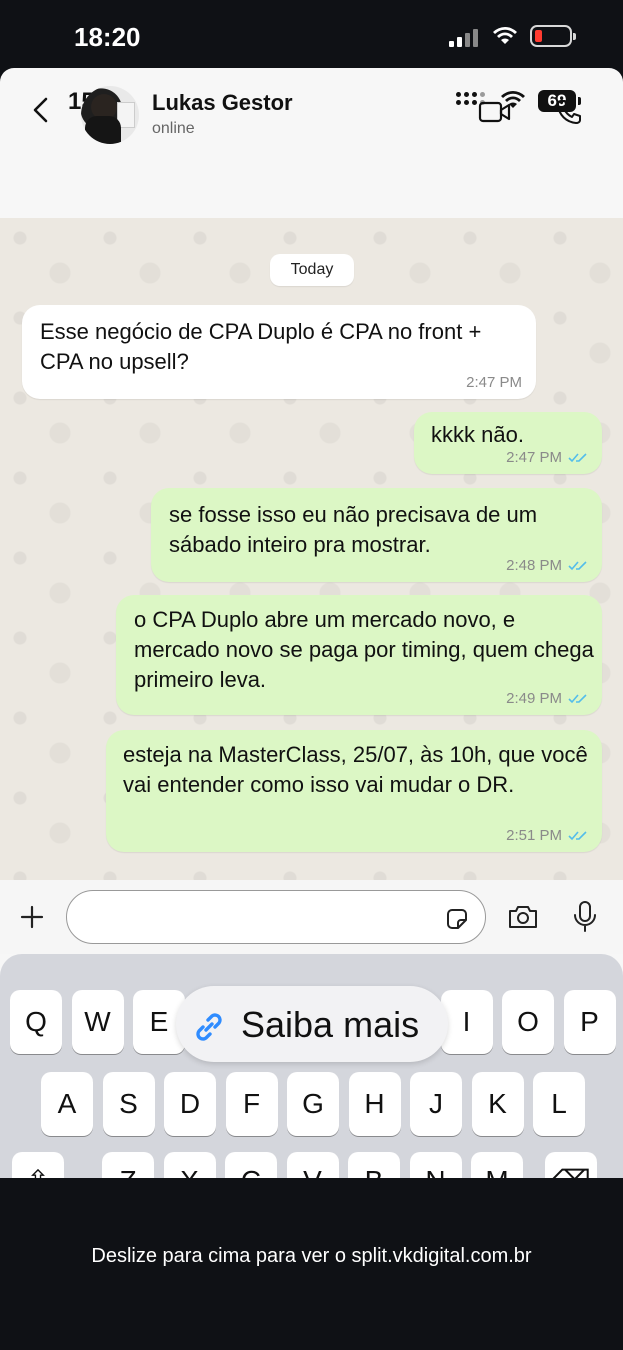 The height and width of the screenshot is (1350, 623). I want to click on key-o: O, so click(528, 1022).